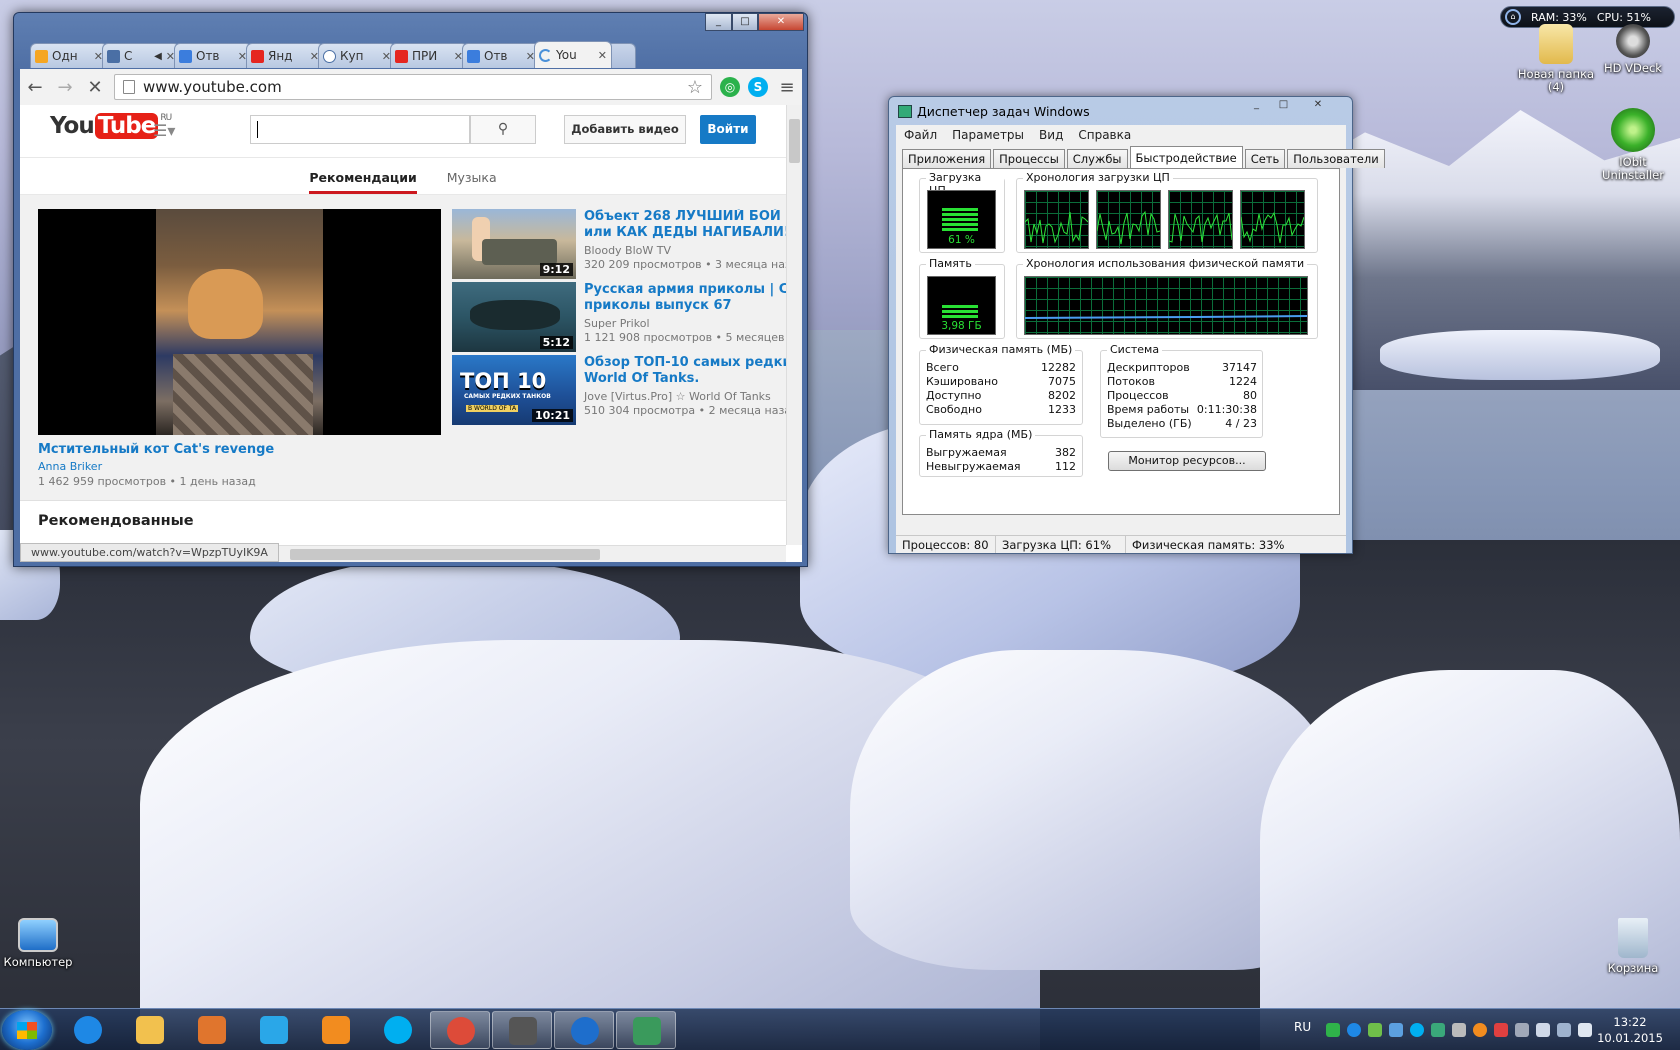 The height and width of the screenshot is (1050, 1680). Describe the element at coordinates (1417, 1030) in the screenshot. I see `skype-tray-icon` at that location.